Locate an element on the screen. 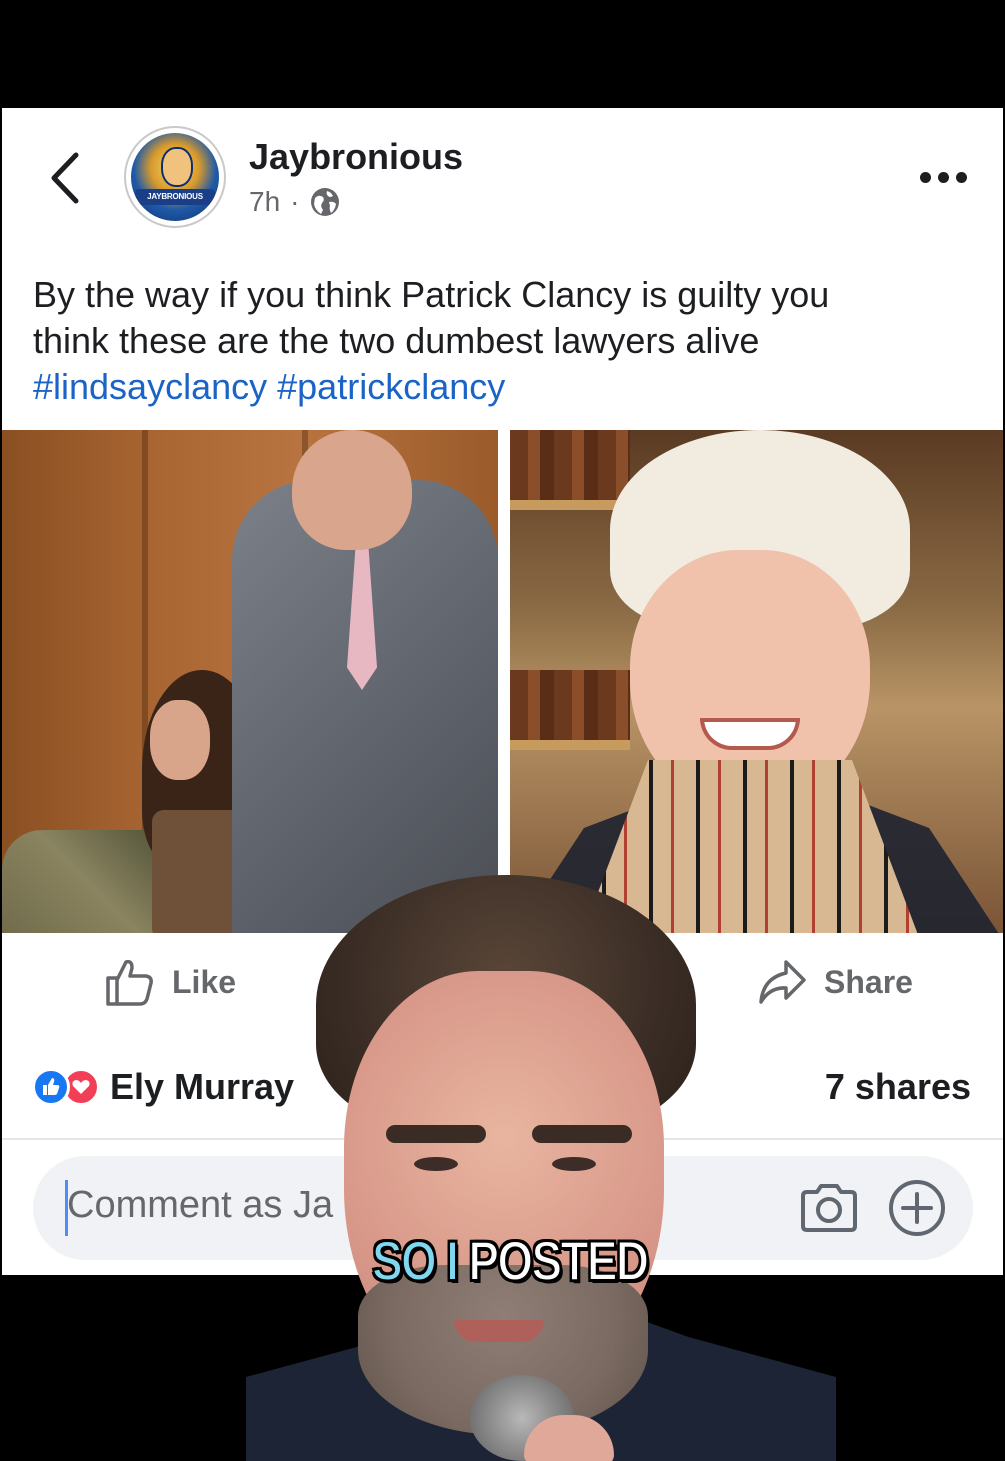  globe-icon is located at coordinates (325, 202).